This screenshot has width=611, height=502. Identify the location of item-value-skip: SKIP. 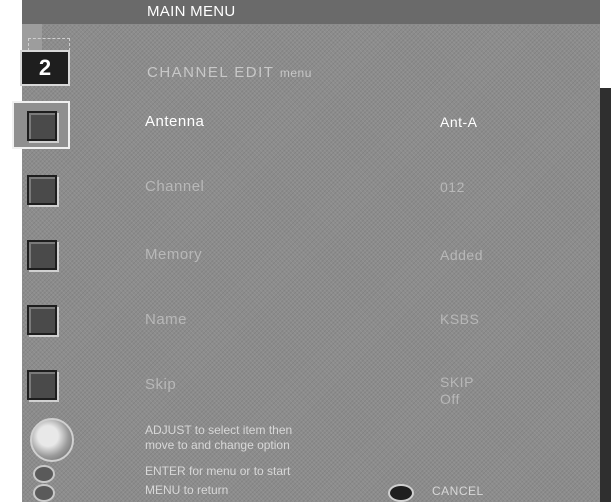
(457, 382).